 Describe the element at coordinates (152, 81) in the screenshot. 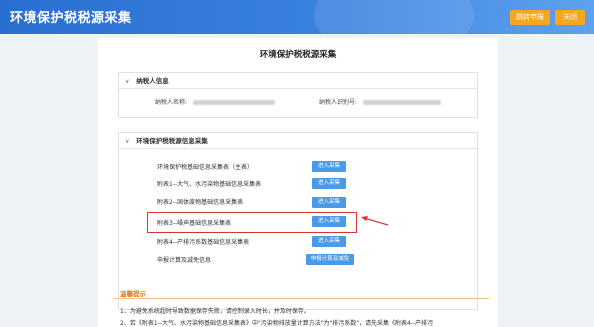

I see `taxpayer-panel-title: 纳税人信息` at that location.